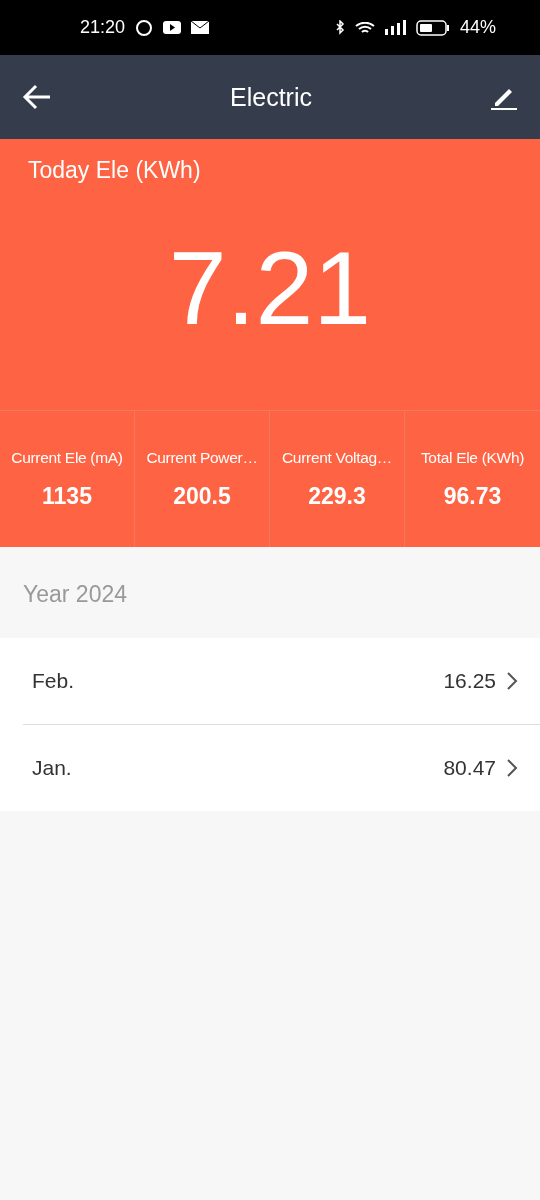 Image resolution: width=540 pixels, height=1200 pixels. I want to click on stat-value: 229.3, so click(337, 496).